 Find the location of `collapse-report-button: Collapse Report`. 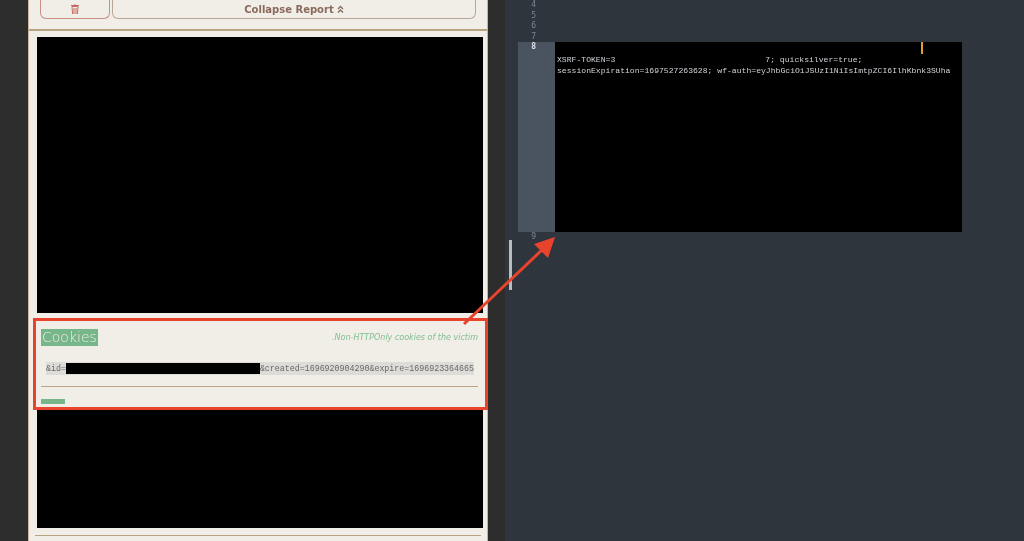

collapse-report-button: Collapse Report is located at coordinates (294, 9).